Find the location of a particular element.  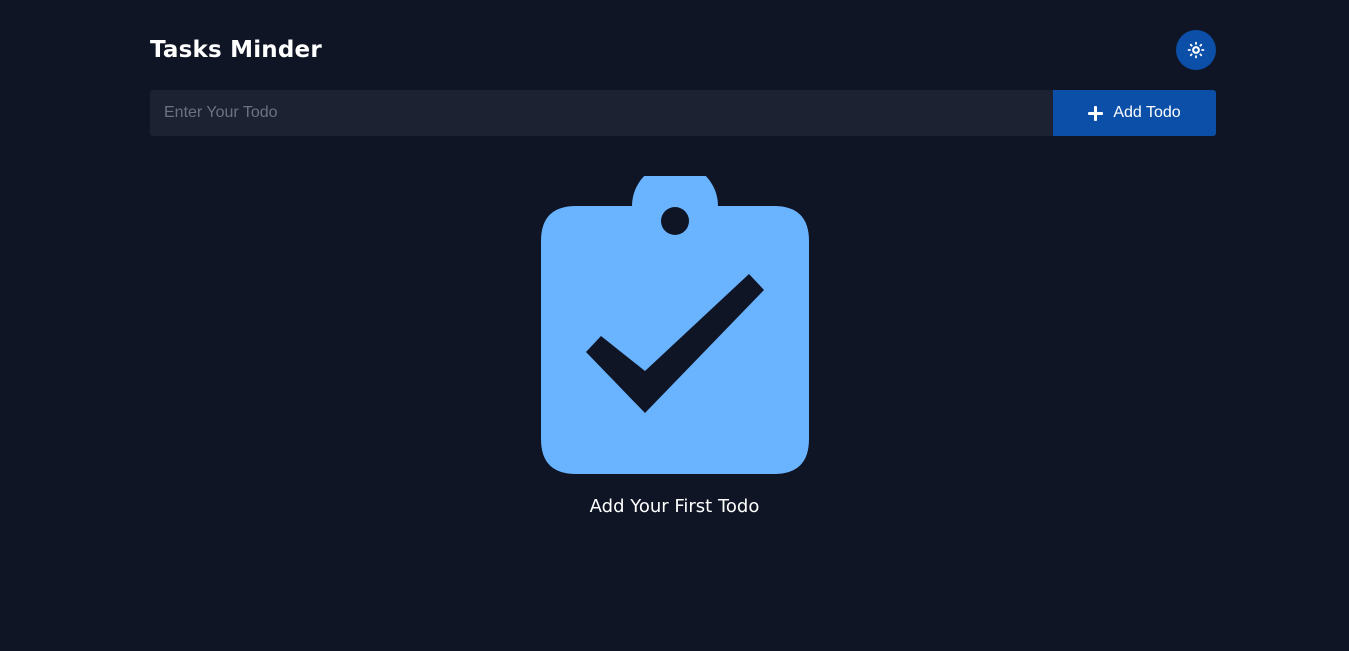

clipboard-check-icon is located at coordinates (674, 325).